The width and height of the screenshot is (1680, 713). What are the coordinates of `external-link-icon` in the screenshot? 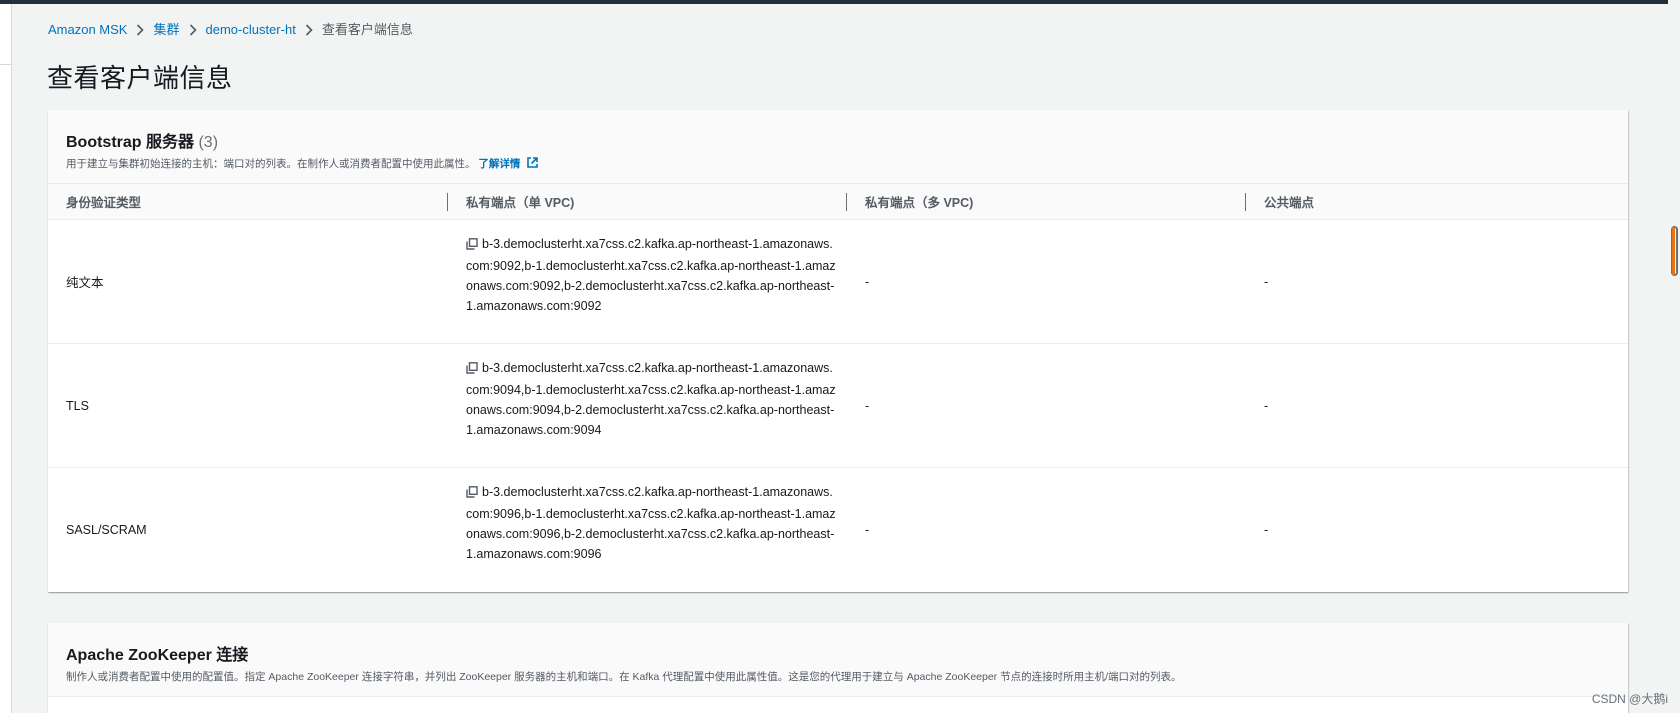 It's located at (532, 164).